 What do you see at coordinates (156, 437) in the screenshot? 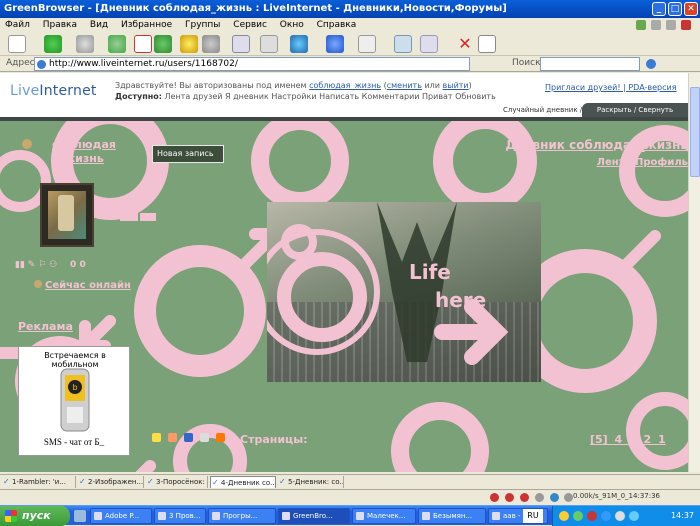
I see `star-icon` at bounding box center [156, 437].